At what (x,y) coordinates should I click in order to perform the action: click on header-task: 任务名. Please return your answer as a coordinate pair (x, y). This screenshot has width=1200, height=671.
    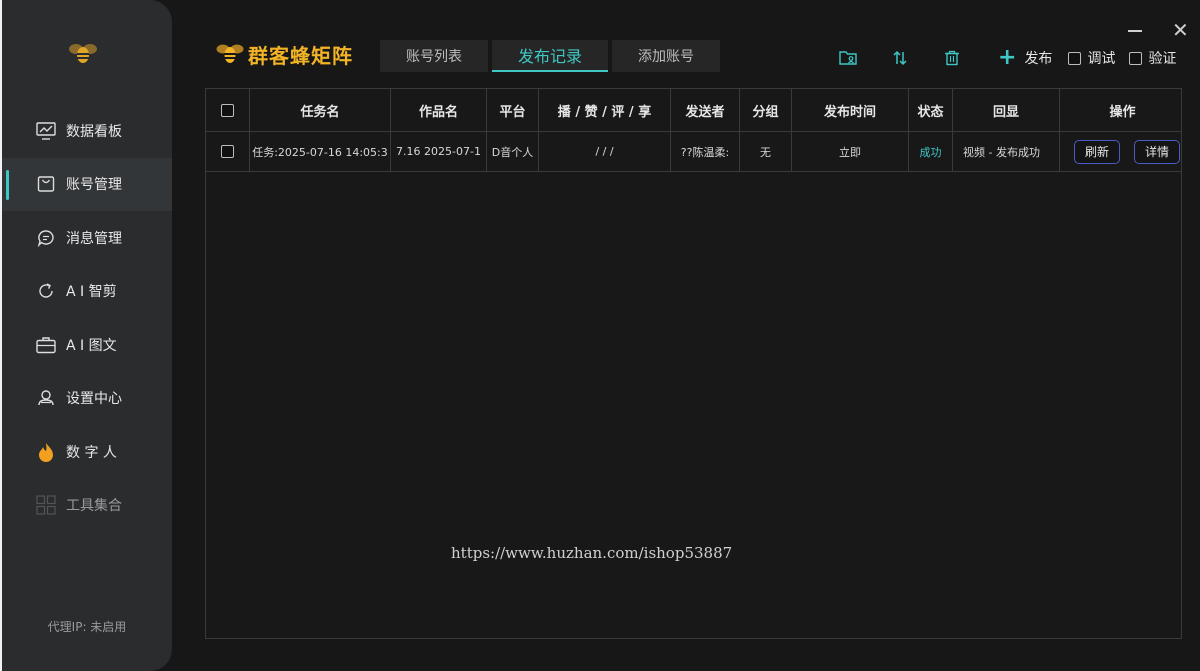
    Looking at the image, I should click on (320, 110).